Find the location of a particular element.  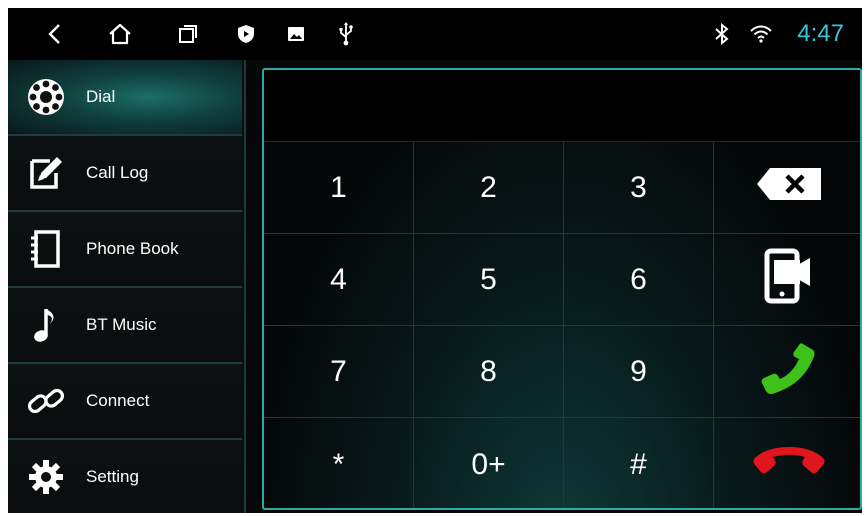

call-log-icon is located at coordinates (46, 173).